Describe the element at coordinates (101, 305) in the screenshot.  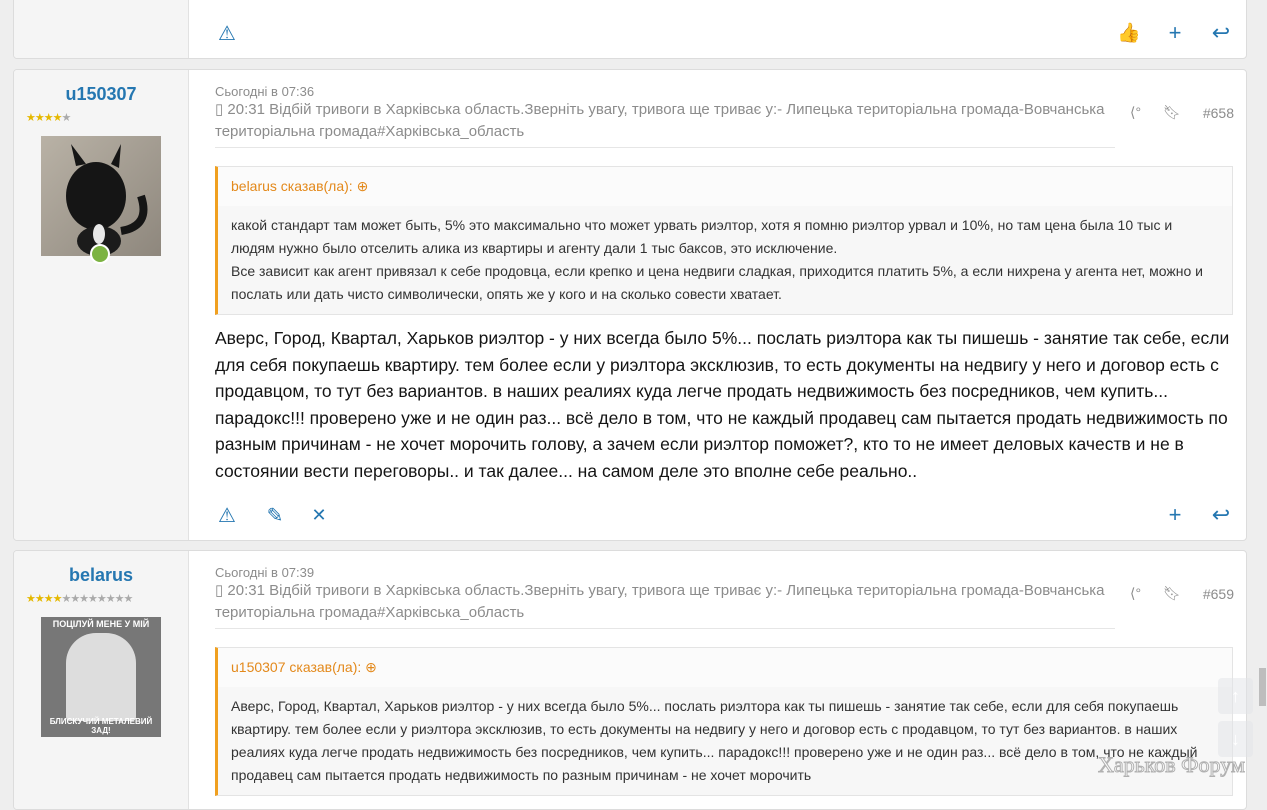
I see `user-column: u150307 ★★★★★` at that location.